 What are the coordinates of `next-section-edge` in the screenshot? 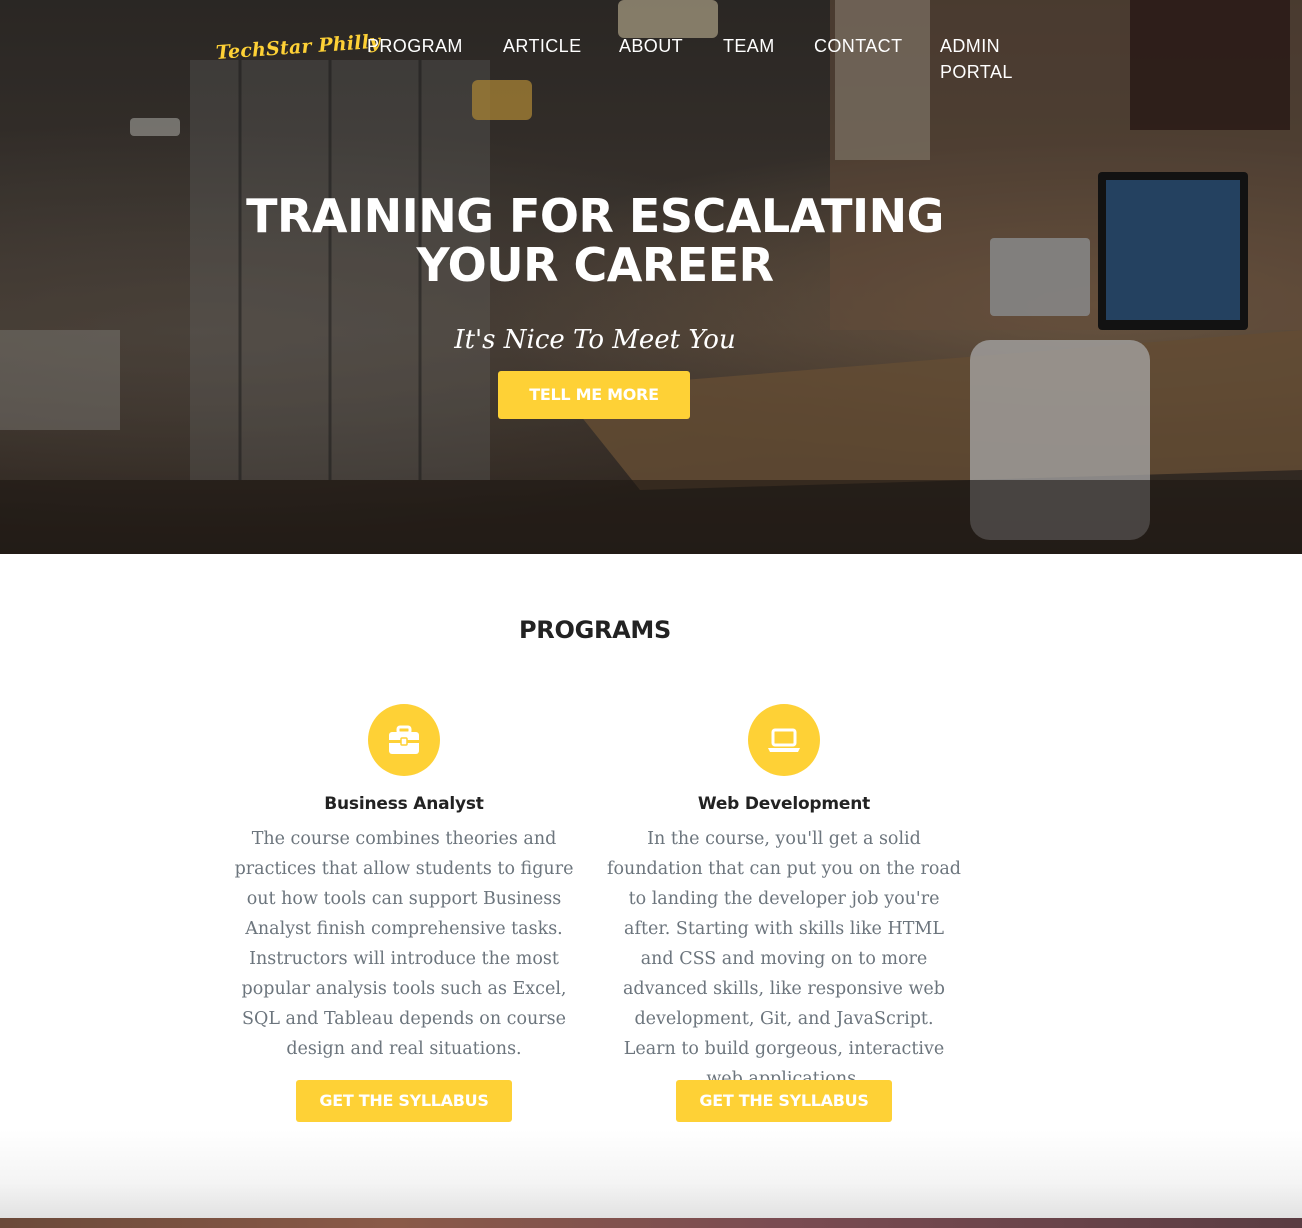 It's located at (651, 1223).